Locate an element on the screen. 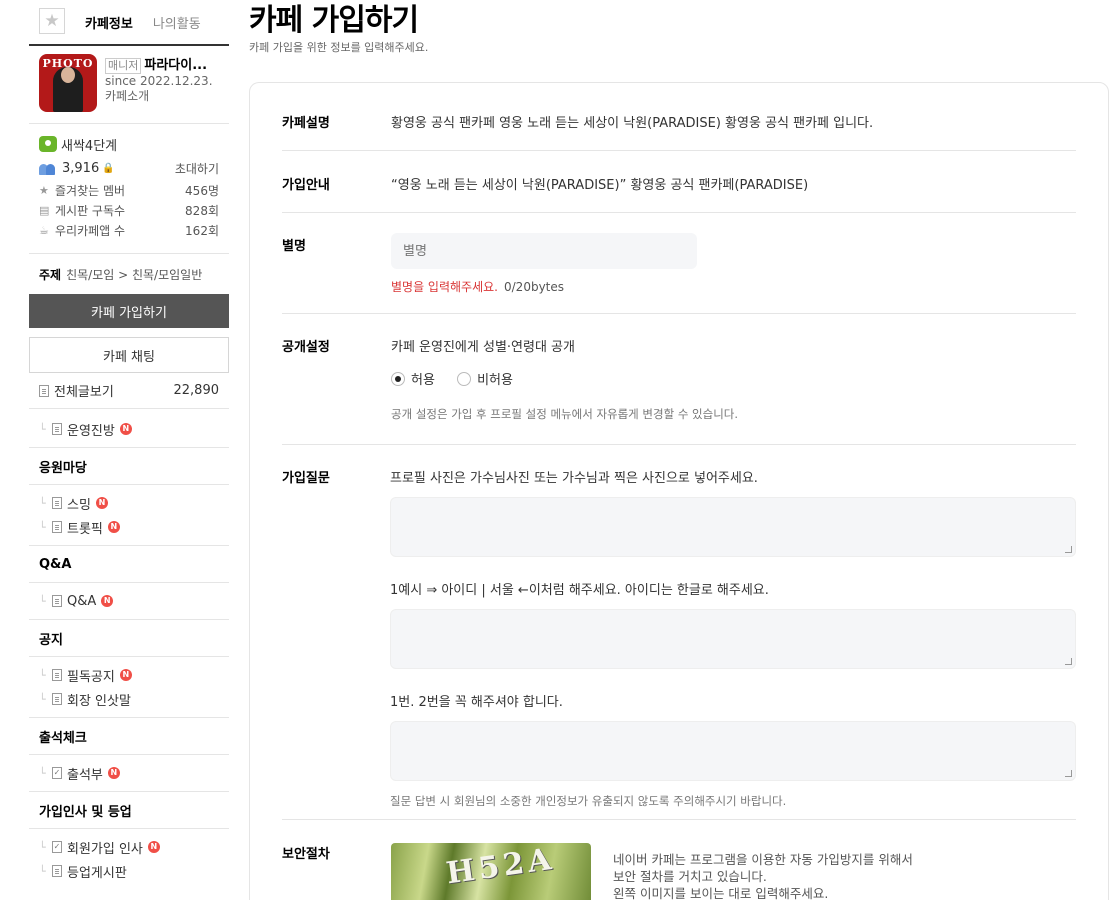 The height and width of the screenshot is (900, 1114). cafe-thumbnail: PHOTO is located at coordinates (68, 83).